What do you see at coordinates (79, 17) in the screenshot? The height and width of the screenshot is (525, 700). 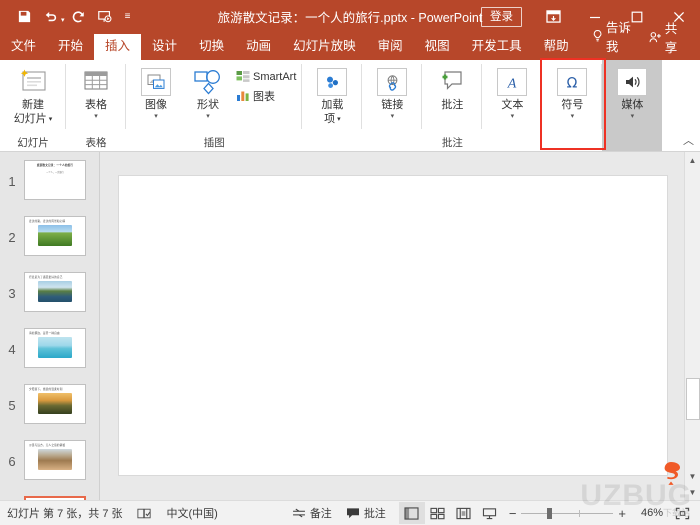 I see `redo-icon` at bounding box center [79, 17].